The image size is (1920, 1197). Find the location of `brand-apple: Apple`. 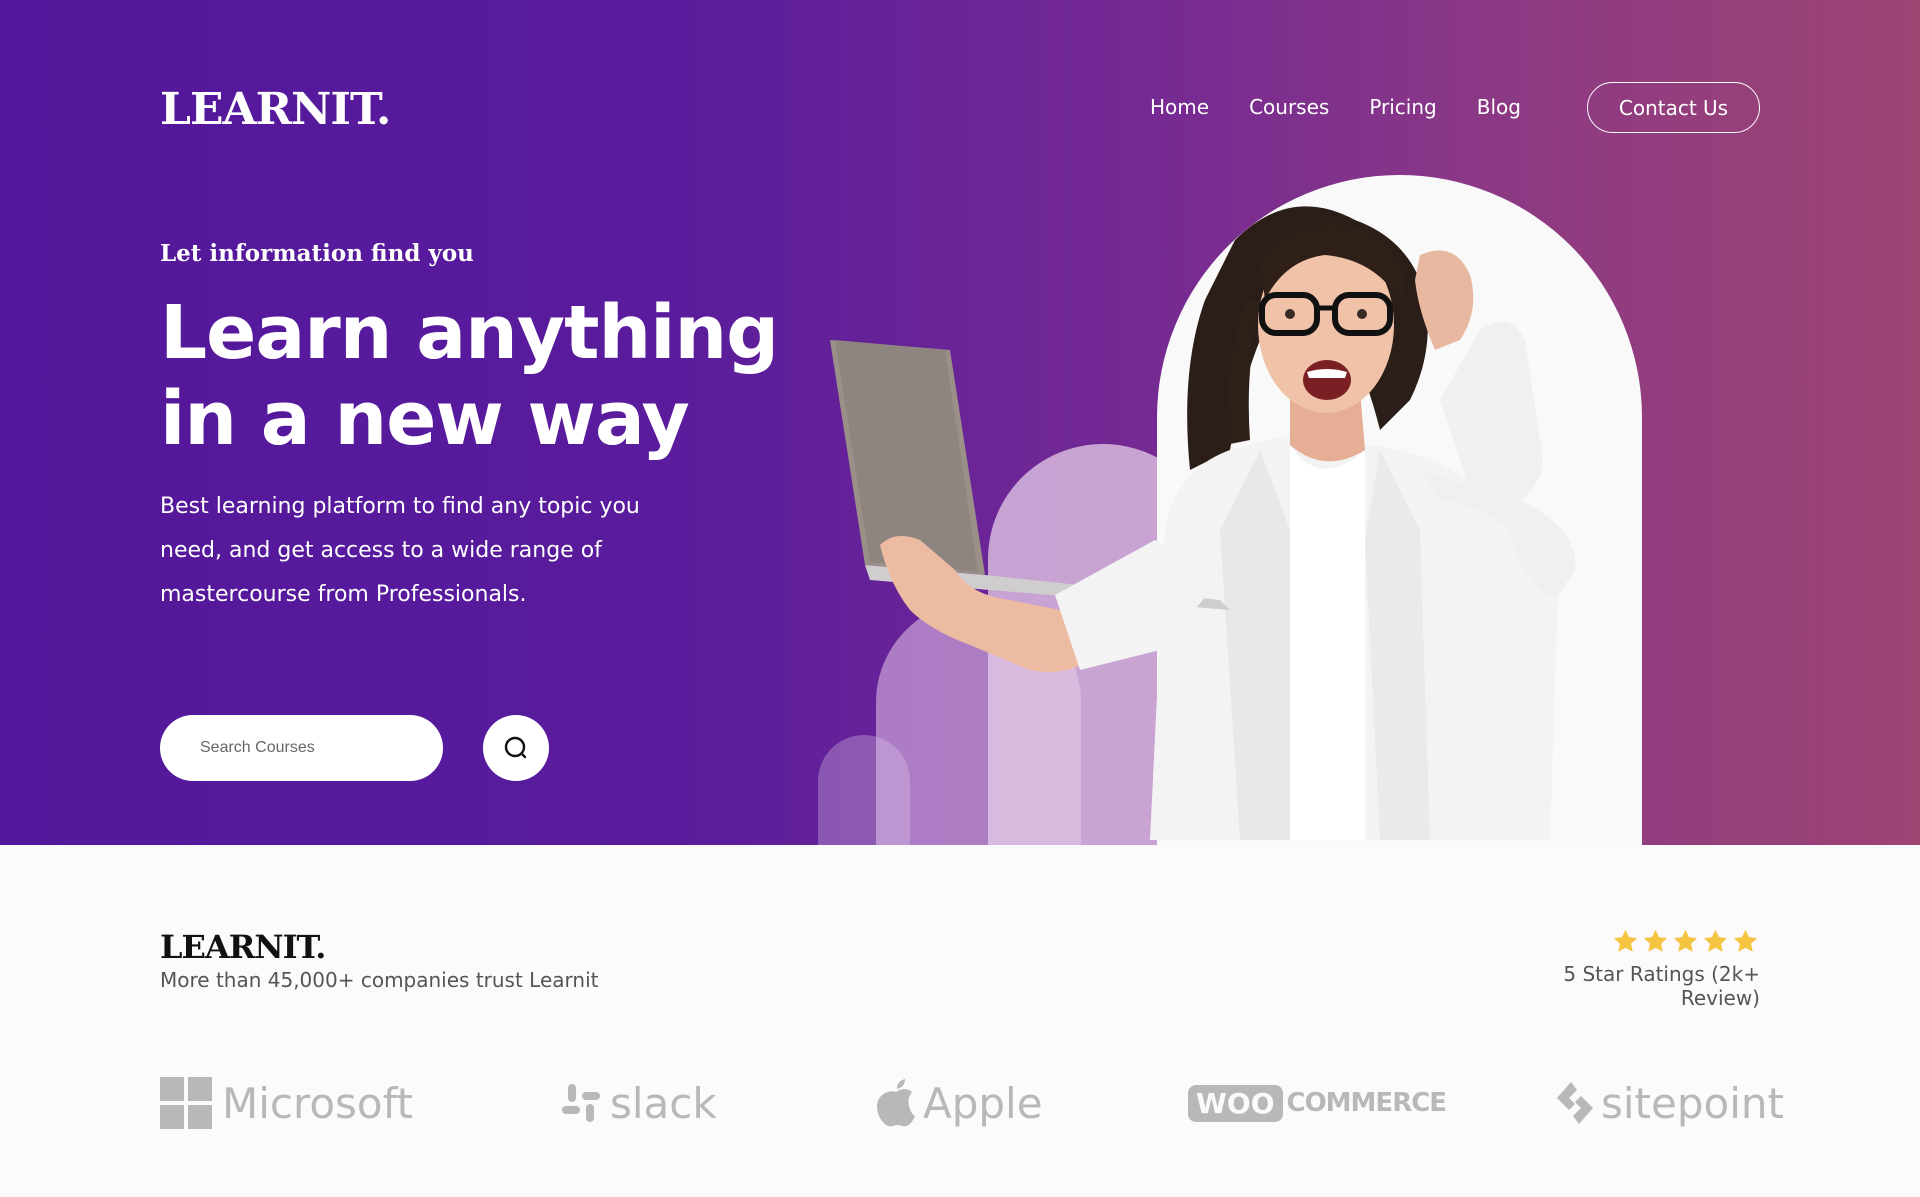

brand-apple: Apple is located at coordinates (959, 1103).